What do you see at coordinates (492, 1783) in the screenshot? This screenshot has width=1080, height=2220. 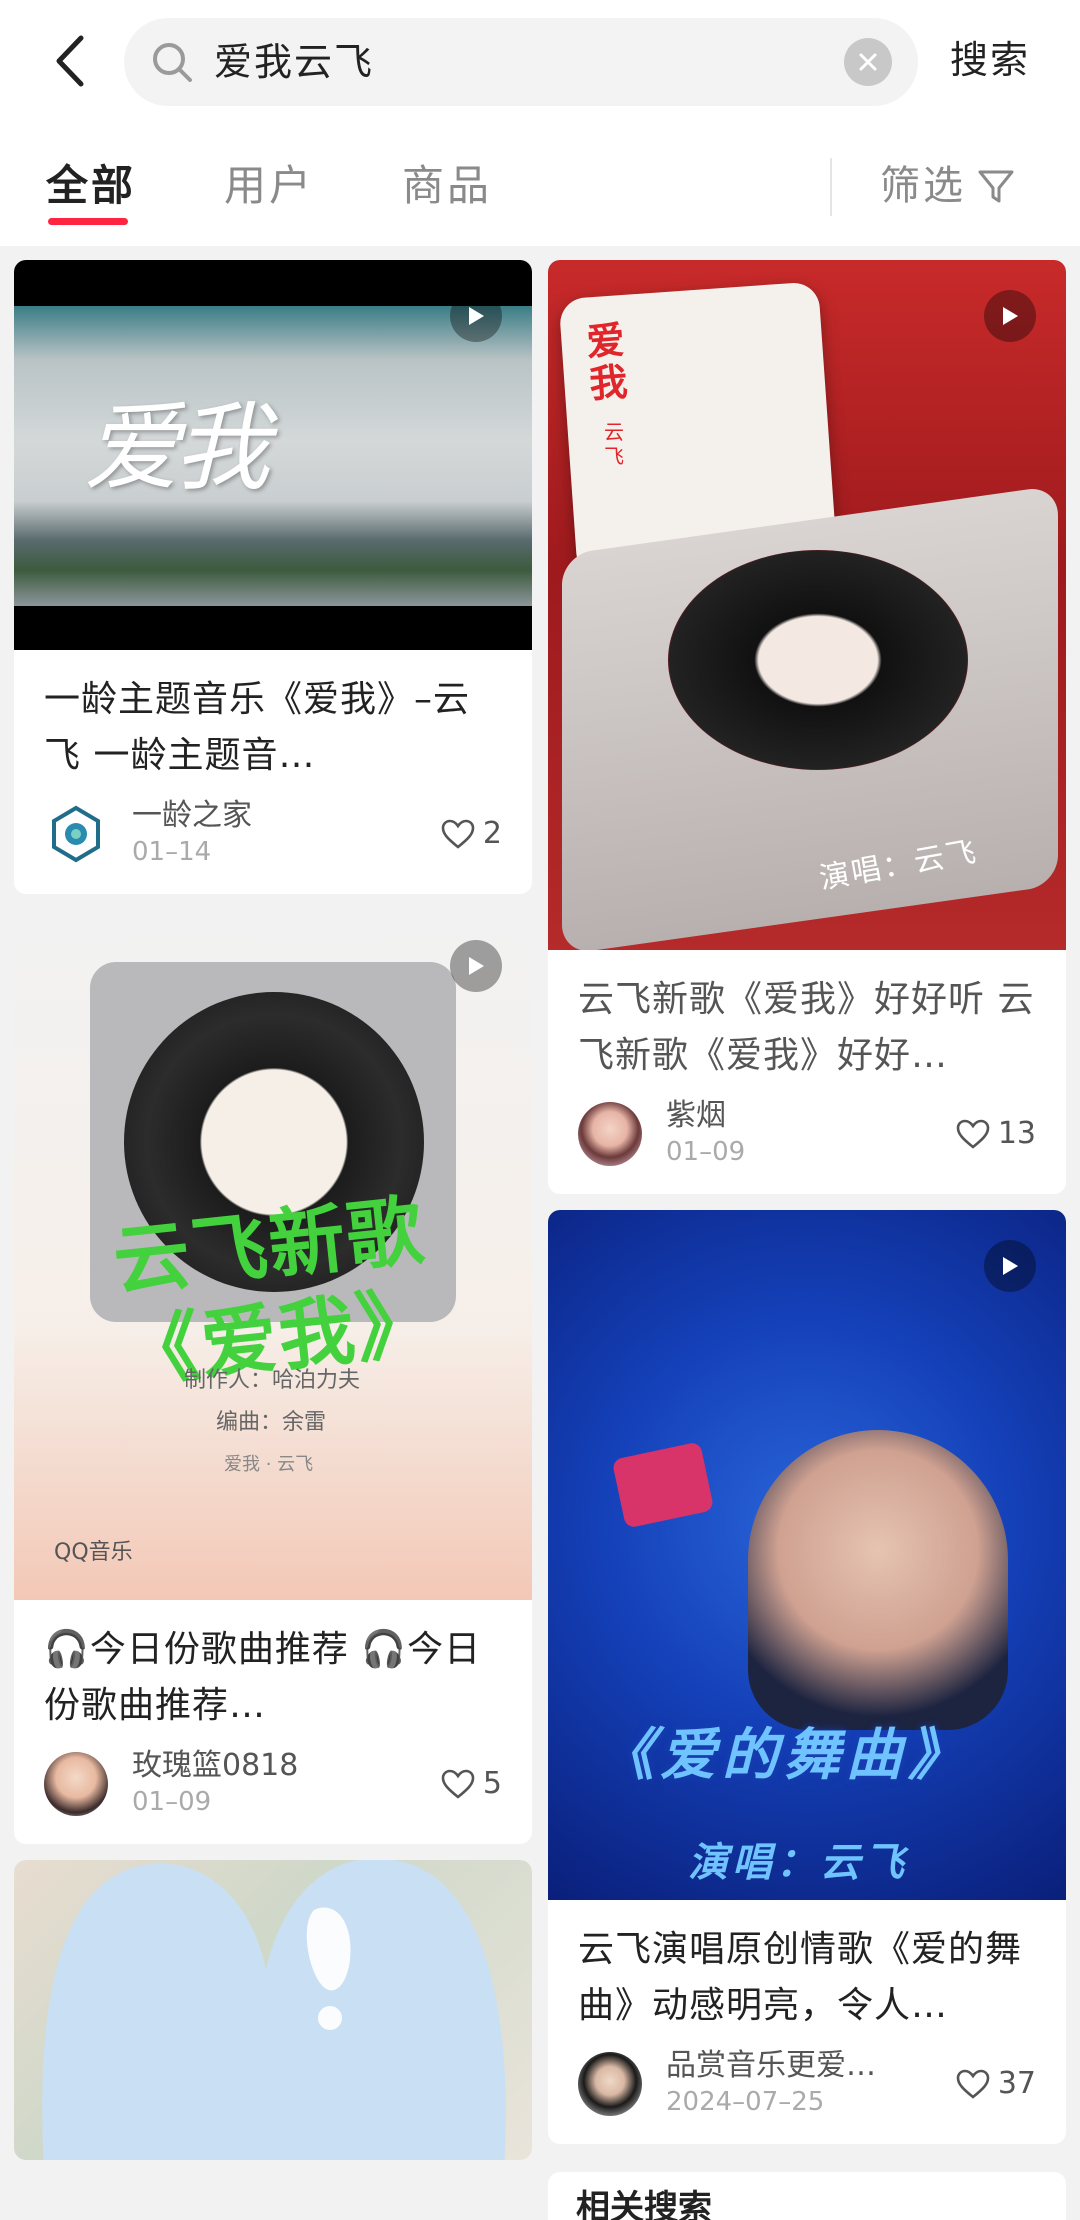 I see `like-count: 5` at bounding box center [492, 1783].